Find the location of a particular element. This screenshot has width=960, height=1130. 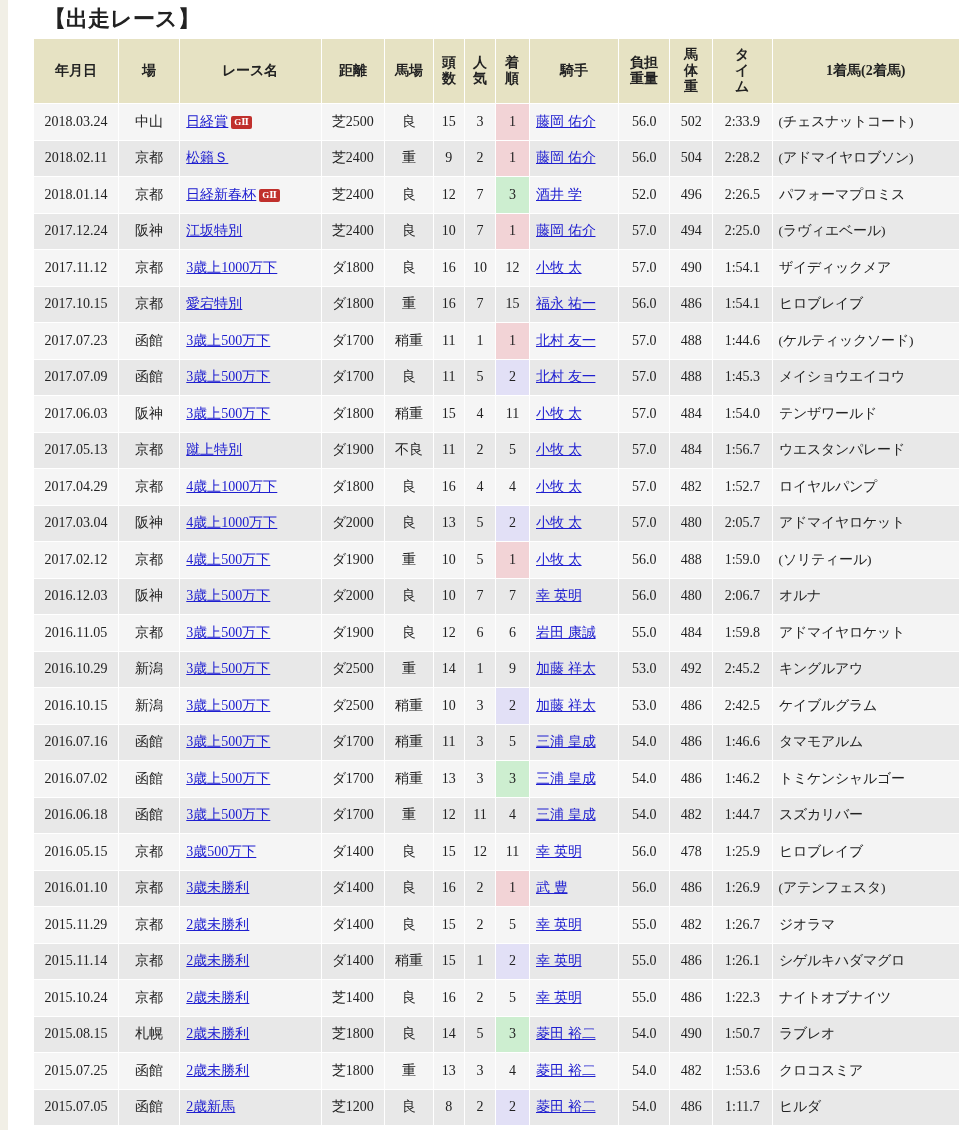

distance-cell: 芝1800 is located at coordinates (352, 1034).